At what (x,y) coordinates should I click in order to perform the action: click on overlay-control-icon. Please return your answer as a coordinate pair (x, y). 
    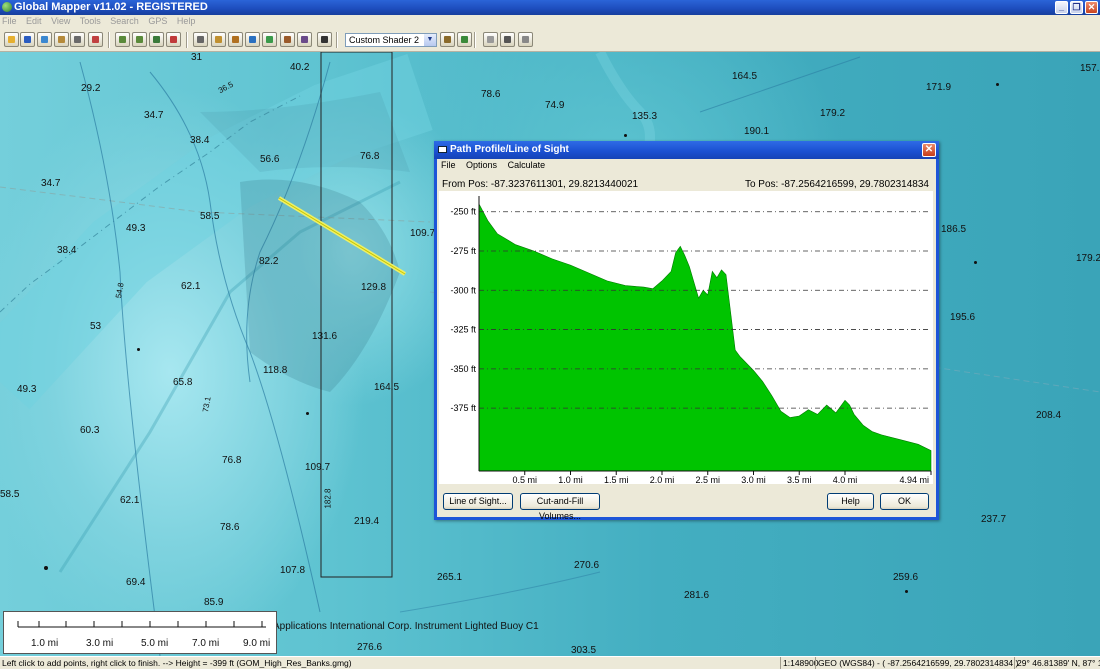
    Looking at the image, I should click on (77, 39).